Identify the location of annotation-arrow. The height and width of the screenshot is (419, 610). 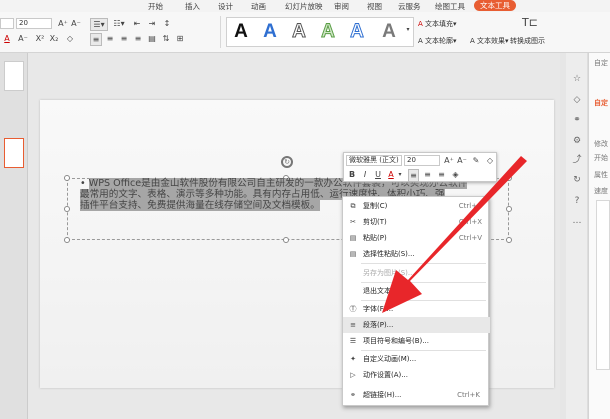
(454, 234).